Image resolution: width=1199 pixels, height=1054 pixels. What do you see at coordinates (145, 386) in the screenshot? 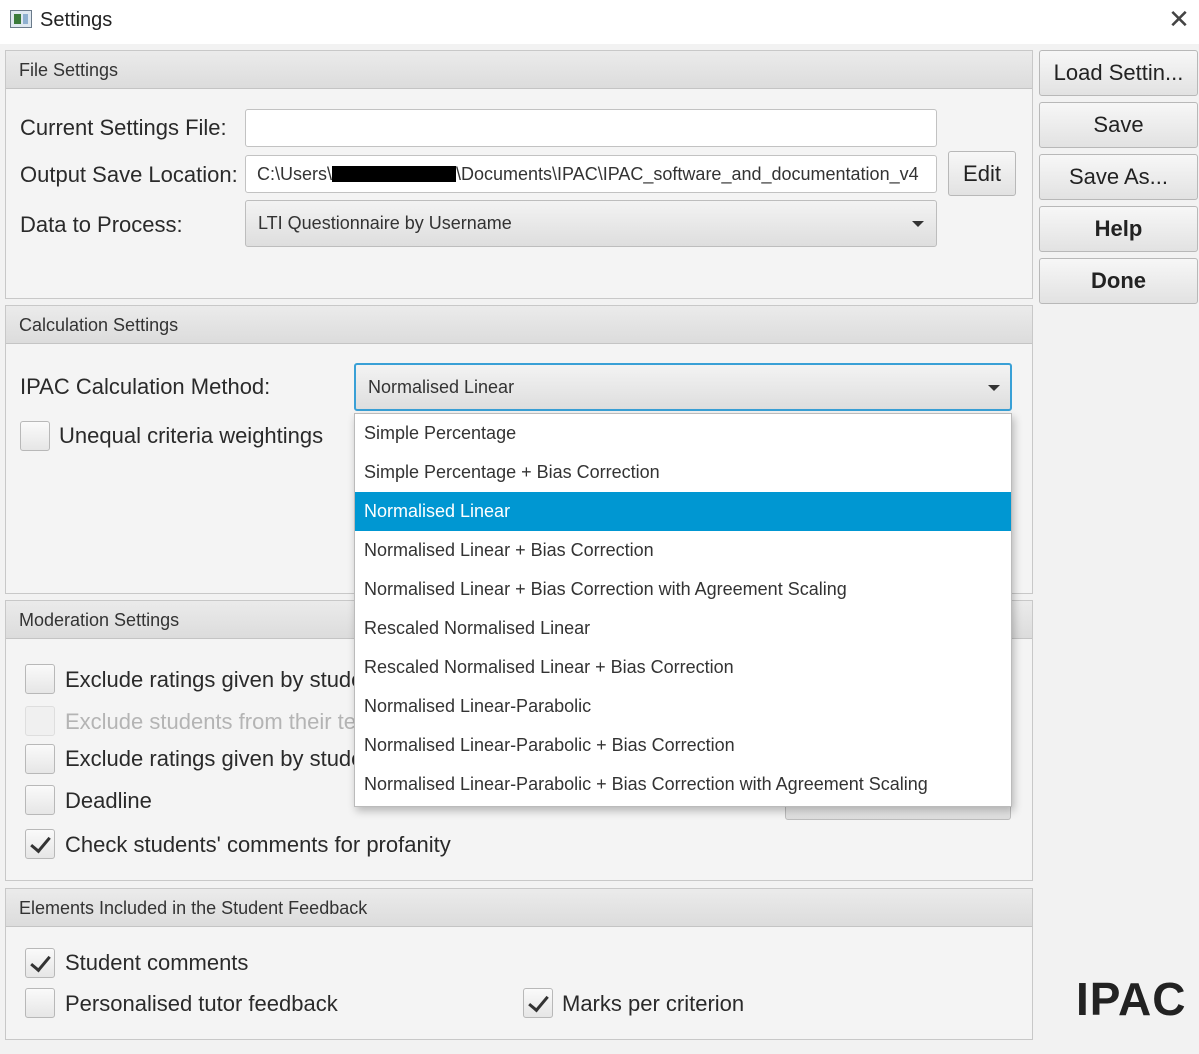
I see `calculation-method-label: IPAC Calculation Method:` at bounding box center [145, 386].